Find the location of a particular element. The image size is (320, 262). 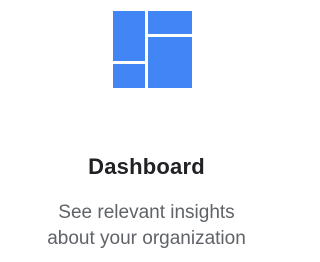

card-description-line-2: about your organization is located at coordinates (146, 238).